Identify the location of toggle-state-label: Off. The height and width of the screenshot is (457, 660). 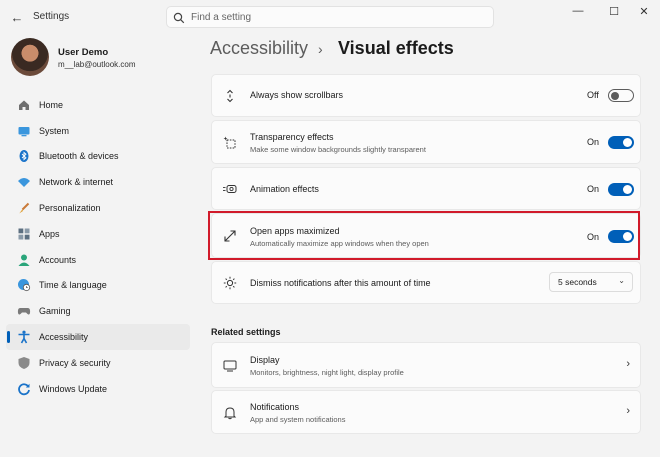
(593, 95).